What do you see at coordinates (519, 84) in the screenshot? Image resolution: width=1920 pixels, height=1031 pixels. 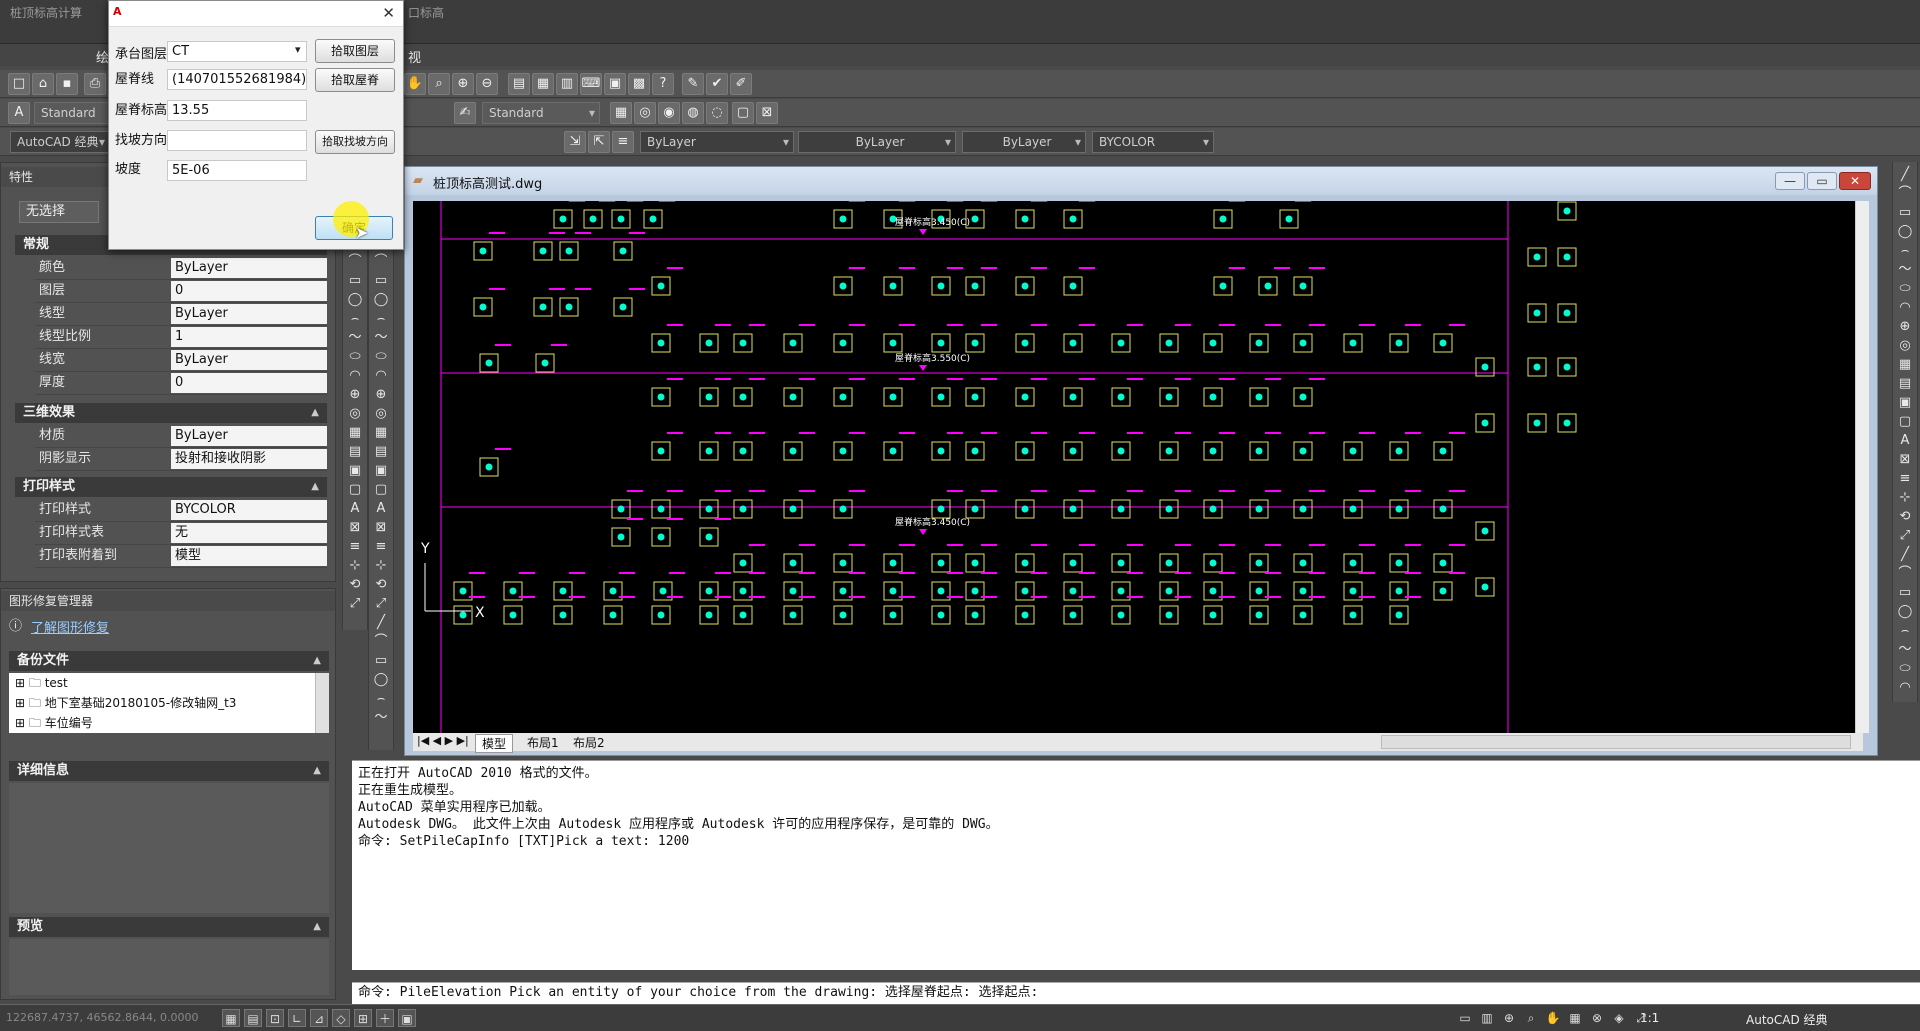 I see `properties-icon: ▤` at bounding box center [519, 84].